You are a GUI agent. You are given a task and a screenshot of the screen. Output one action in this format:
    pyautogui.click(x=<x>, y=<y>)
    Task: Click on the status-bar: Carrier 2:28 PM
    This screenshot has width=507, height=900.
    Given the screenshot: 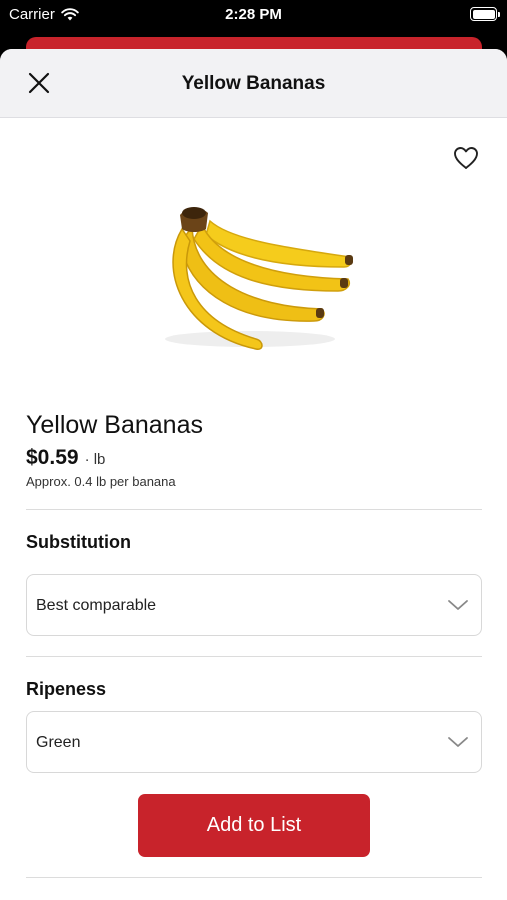 What is the action you would take?
    pyautogui.click(x=253, y=15)
    